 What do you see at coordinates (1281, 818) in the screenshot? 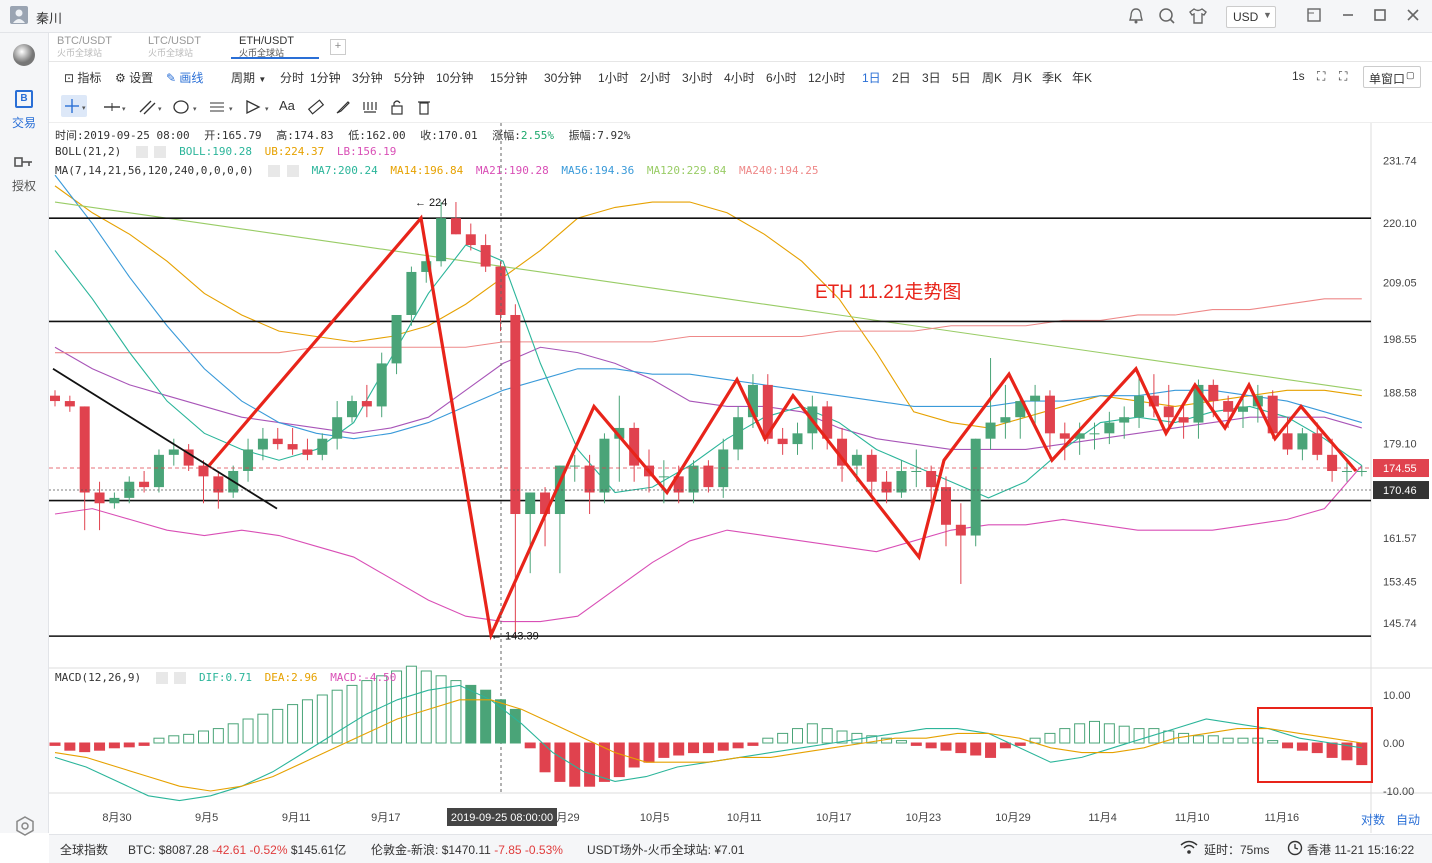
I see `date-tick-label: 11月16` at bounding box center [1281, 818].